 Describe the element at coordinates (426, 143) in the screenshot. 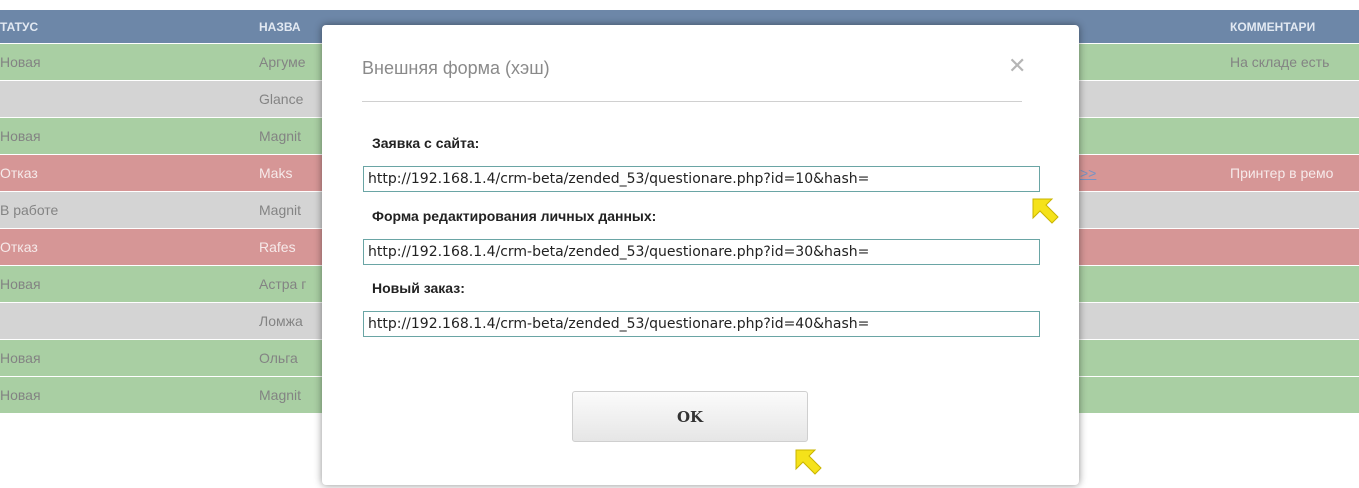

I see `field-label-site-request: Заявка с сайта:` at that location.